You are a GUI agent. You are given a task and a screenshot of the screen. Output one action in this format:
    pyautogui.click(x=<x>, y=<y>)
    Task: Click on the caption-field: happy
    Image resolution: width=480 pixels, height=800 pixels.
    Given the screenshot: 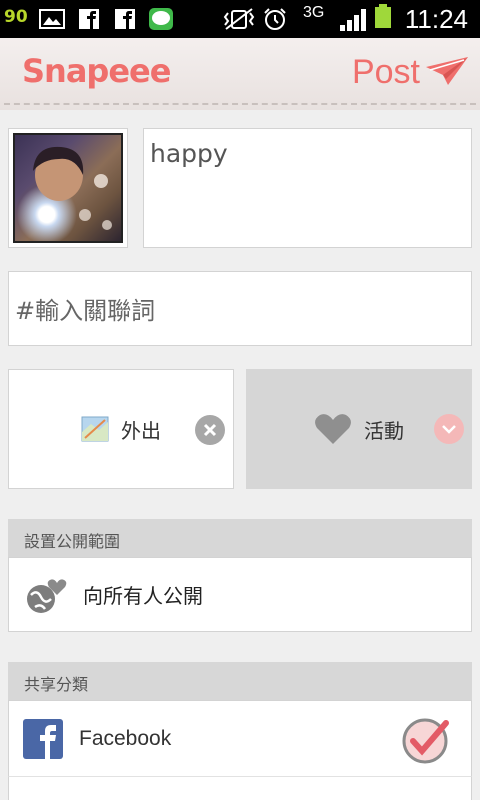 What is the action you would take?
    pyautogui.click(x=307, y=188)
    